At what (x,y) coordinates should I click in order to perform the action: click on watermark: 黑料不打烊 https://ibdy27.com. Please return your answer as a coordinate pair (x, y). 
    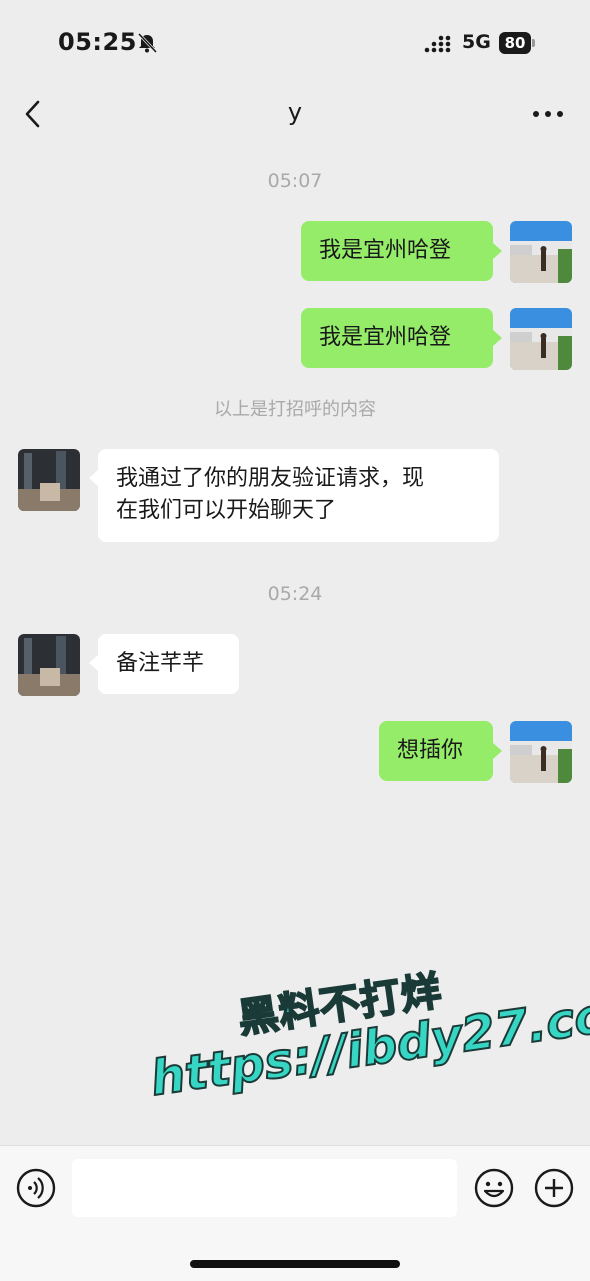
    Looking at the image, I should click on (365, 1035).